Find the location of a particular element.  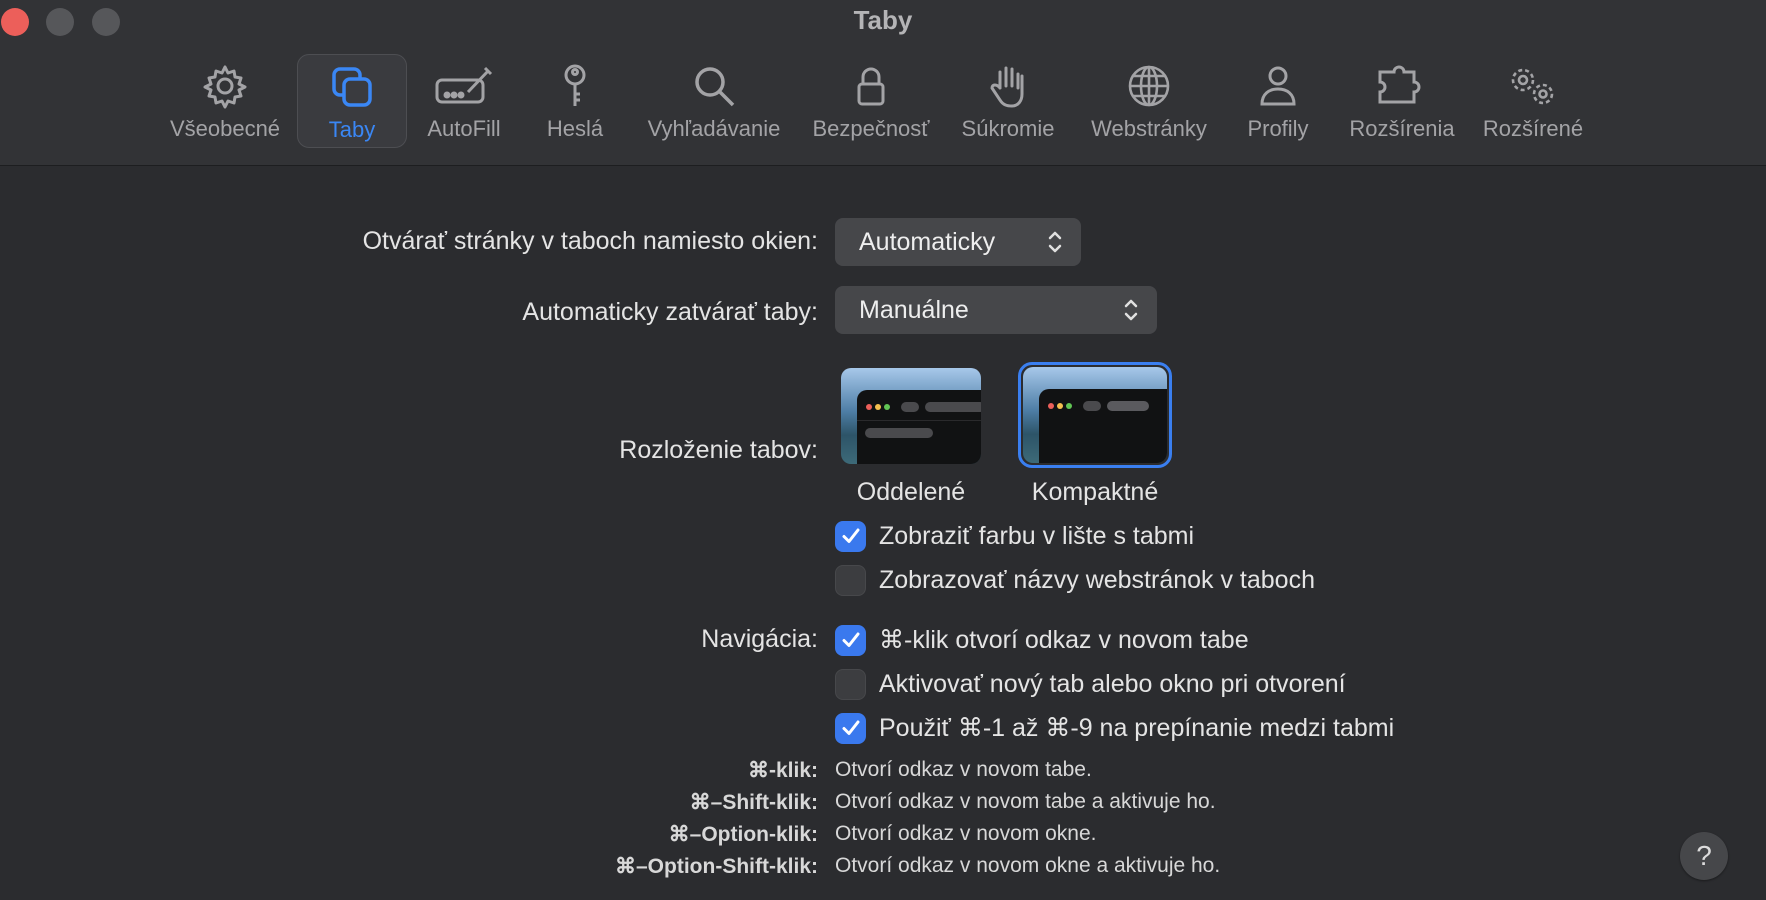

show-color-checkbox-row: Zobraziť farbu v lište s tabmi is located at coordinates (1014, 536).